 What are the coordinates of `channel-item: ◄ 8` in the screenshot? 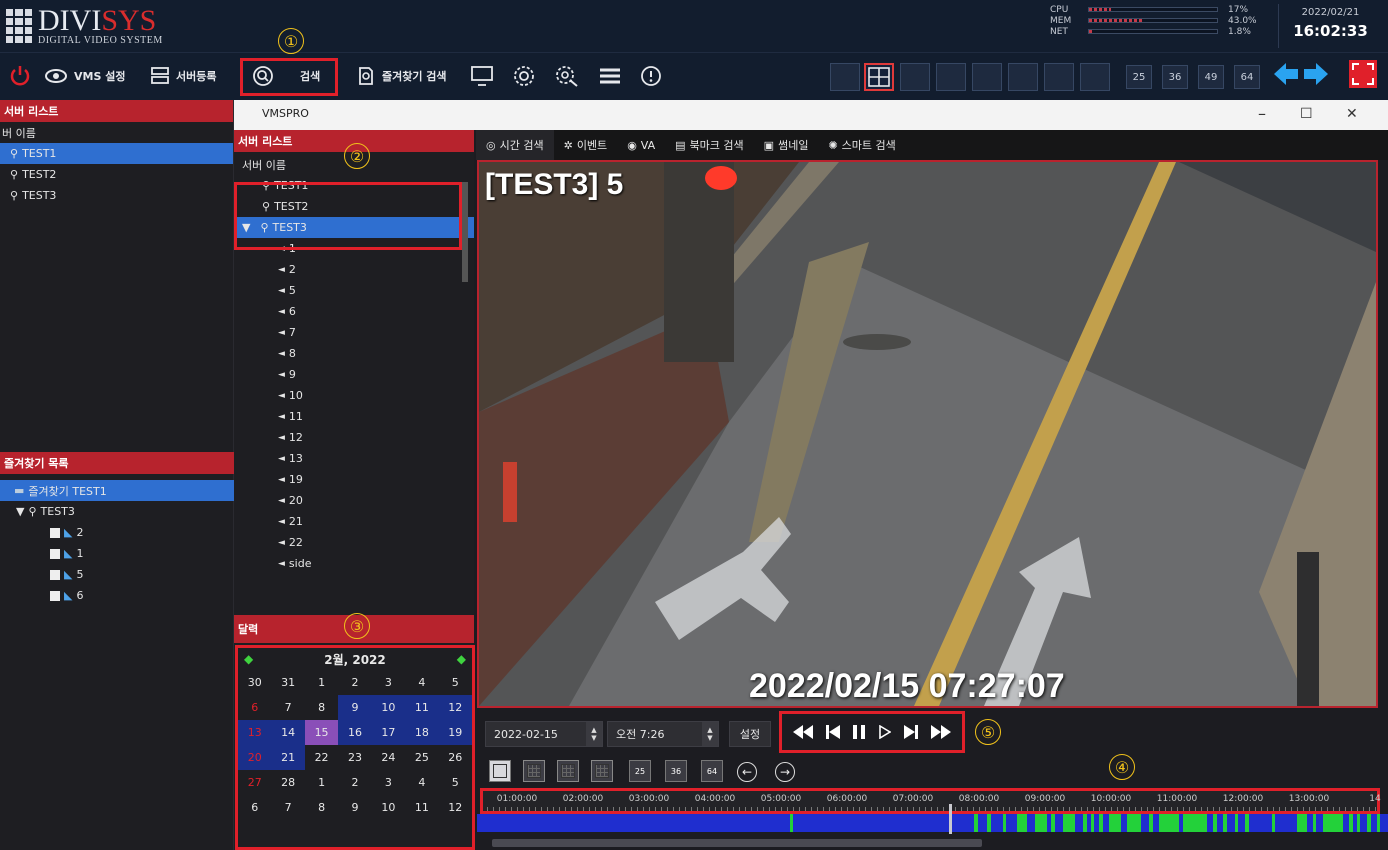 It's located at (354, 353).